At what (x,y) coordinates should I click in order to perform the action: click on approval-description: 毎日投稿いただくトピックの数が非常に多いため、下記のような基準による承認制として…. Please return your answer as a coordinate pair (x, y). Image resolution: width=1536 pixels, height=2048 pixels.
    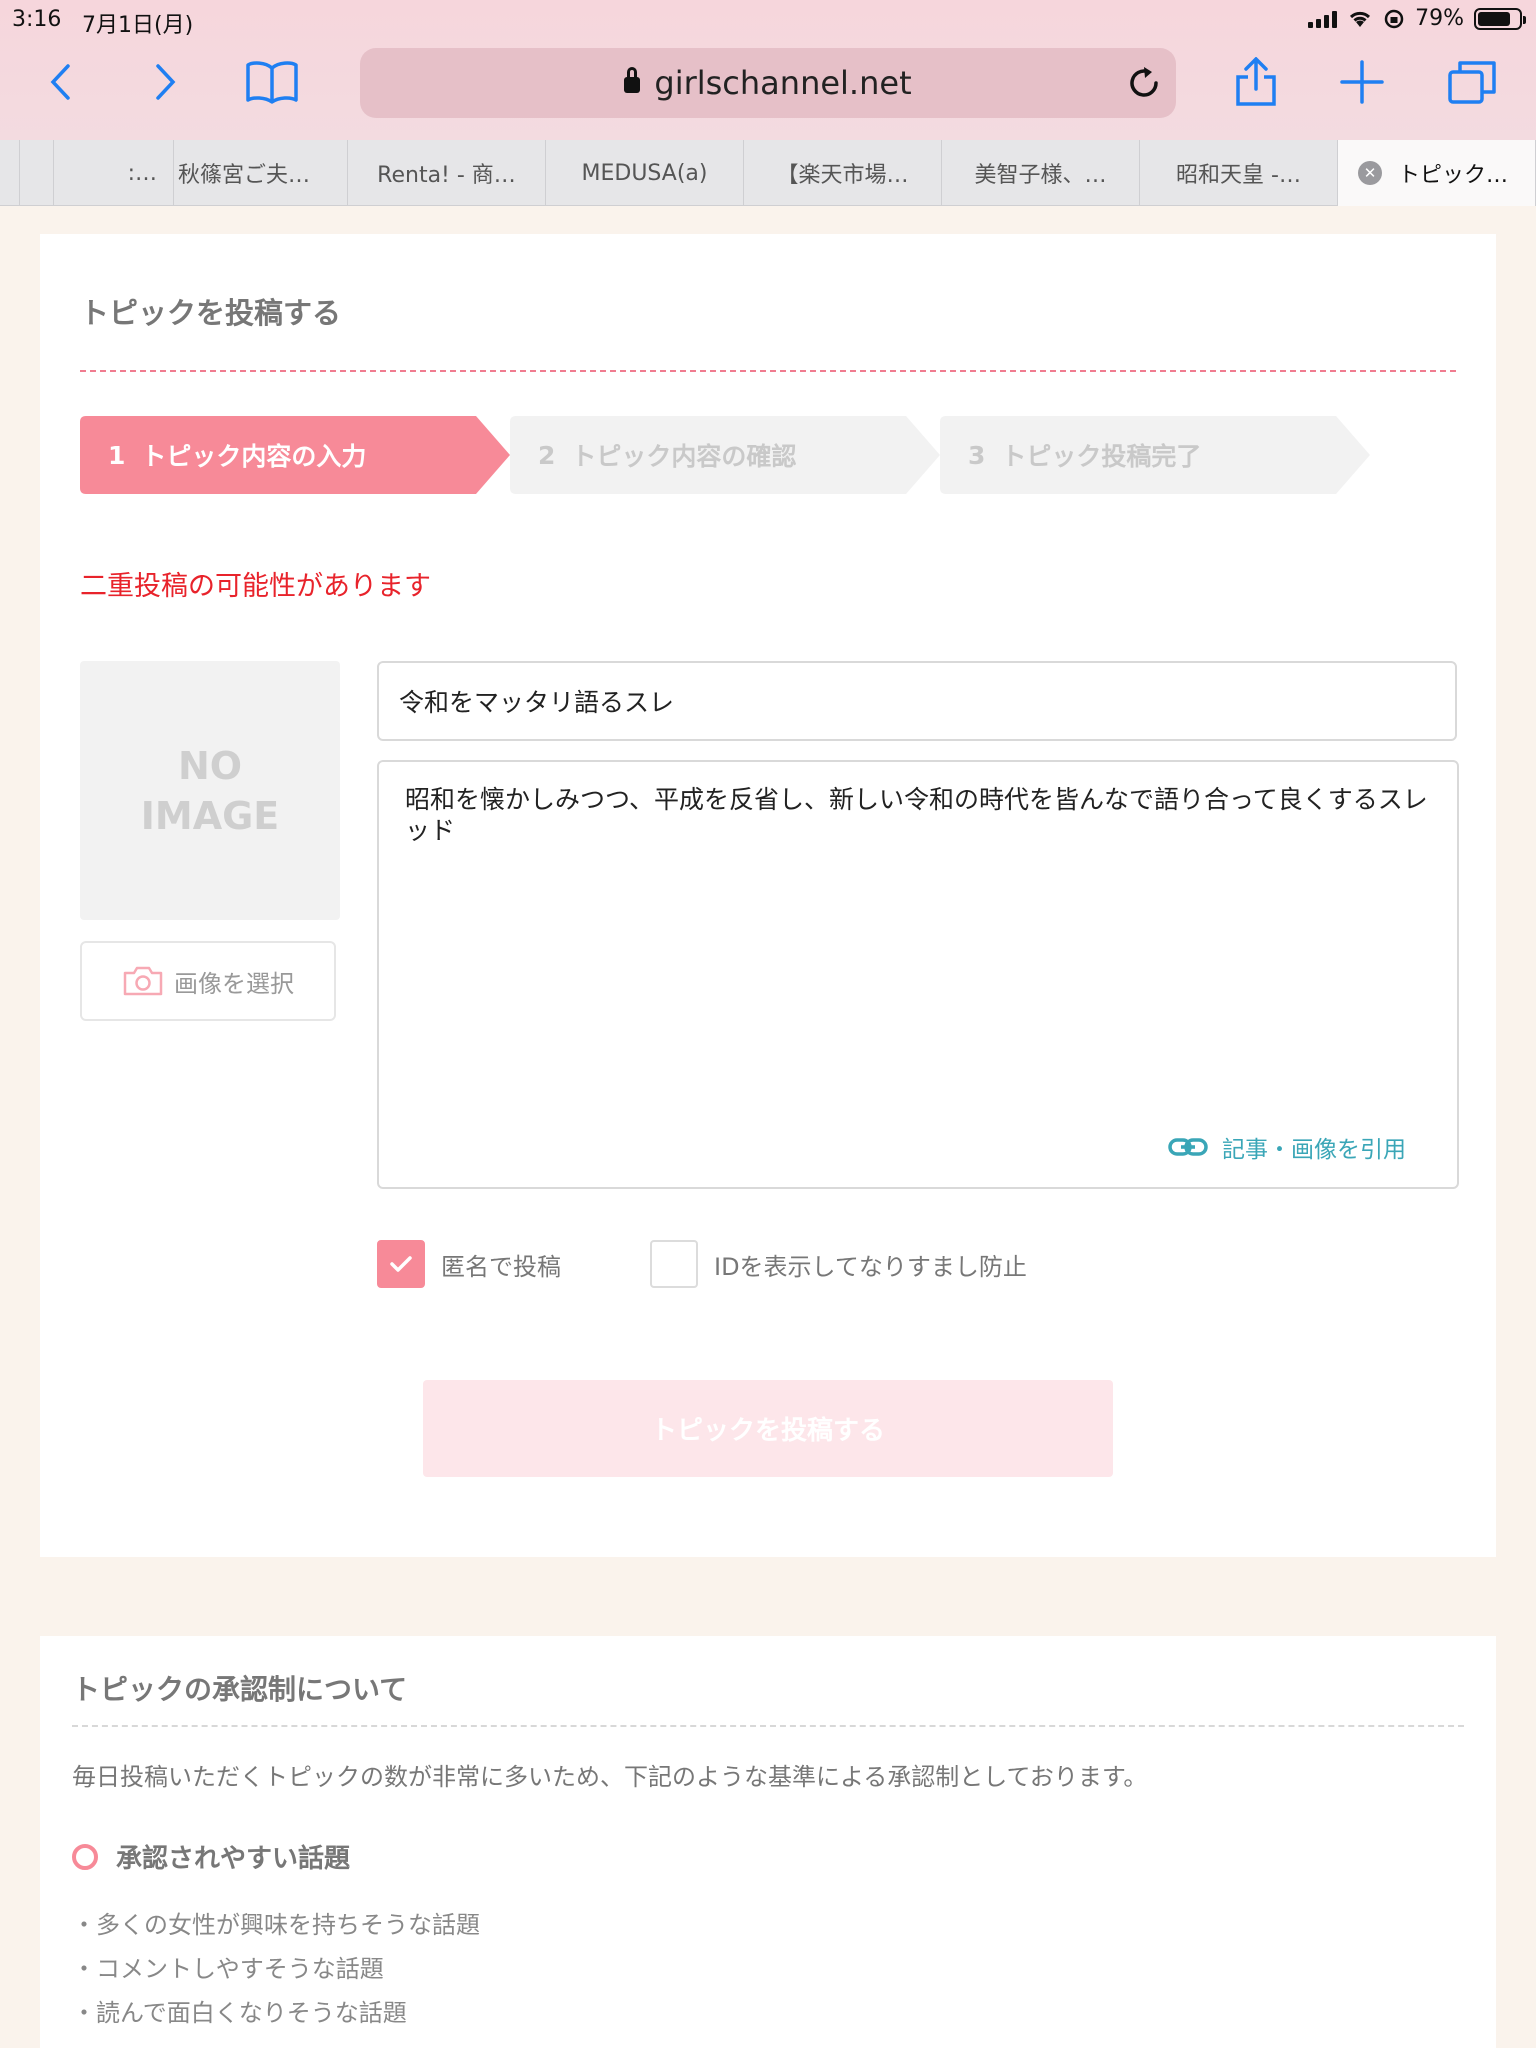
    Looking at the image, I should click on (610, 1777).